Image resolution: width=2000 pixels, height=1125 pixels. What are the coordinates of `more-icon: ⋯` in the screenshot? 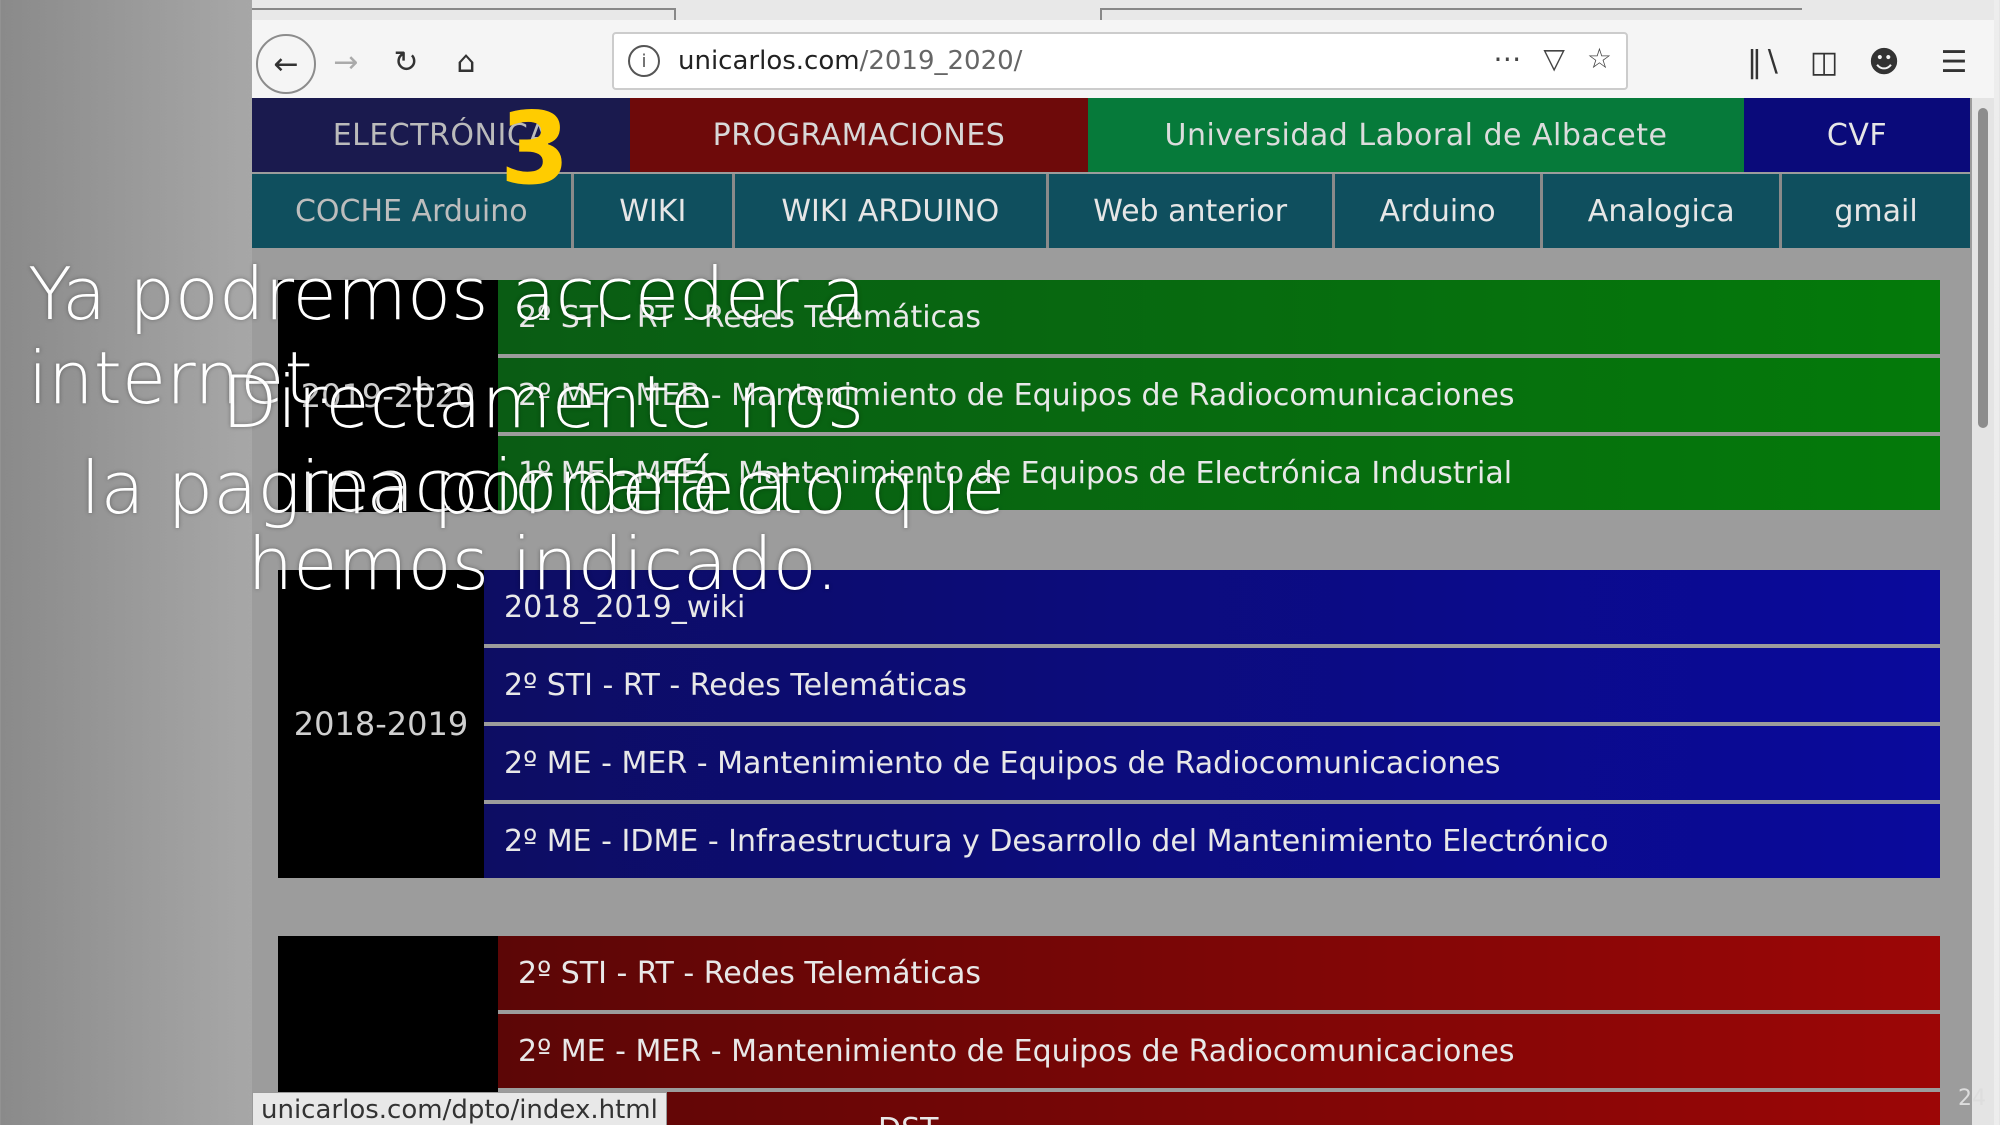 It's located at (1507, 58).